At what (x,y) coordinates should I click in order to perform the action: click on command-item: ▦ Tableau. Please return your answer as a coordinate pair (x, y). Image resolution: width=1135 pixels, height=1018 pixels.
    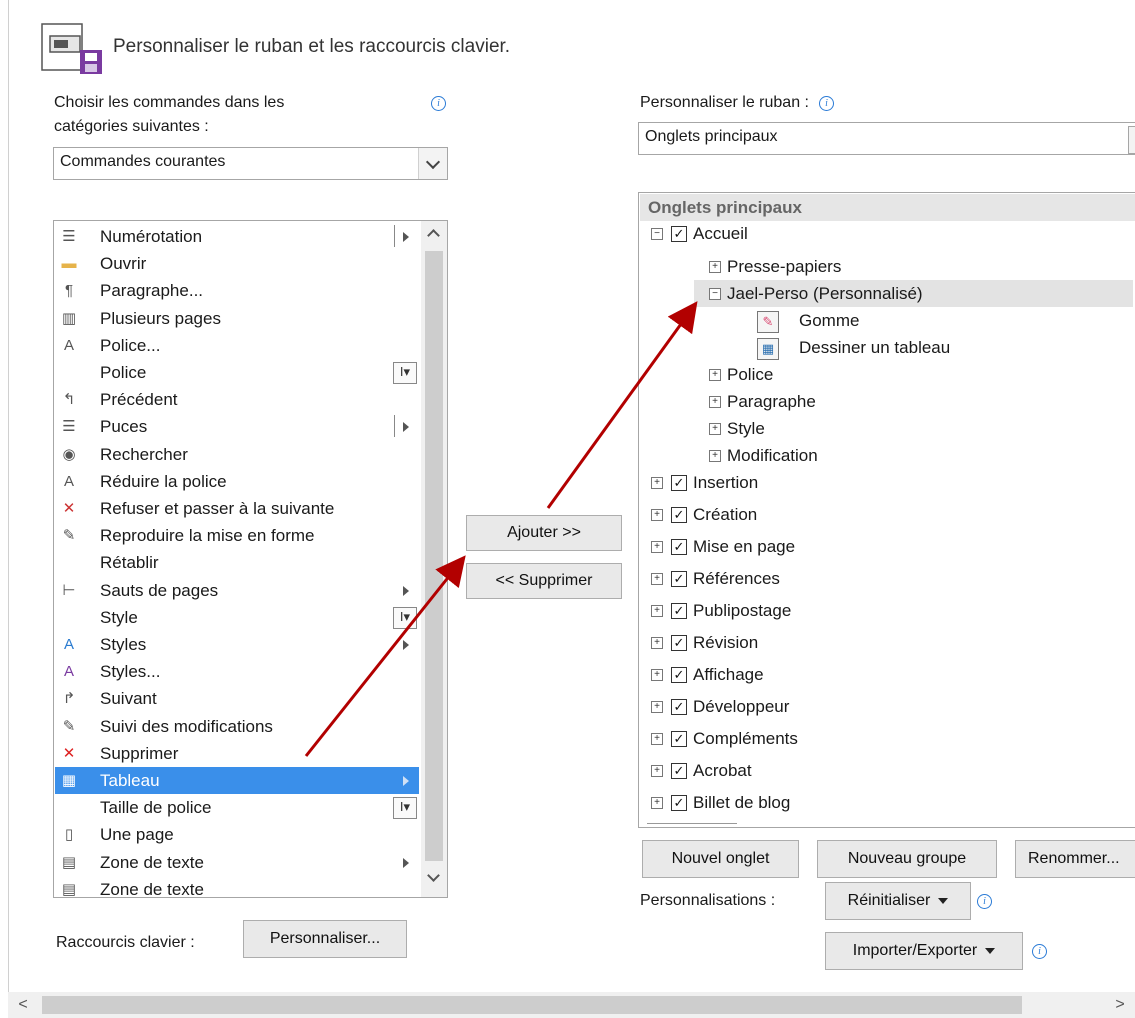
    Looking at the image, I should click on (237, 780).